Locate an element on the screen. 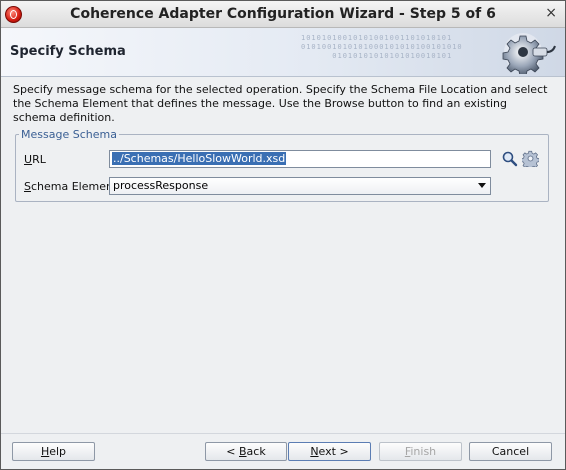 The height and width of the screenshot is (470, 566). back-button: < Back is located at coordinates (246, 451).